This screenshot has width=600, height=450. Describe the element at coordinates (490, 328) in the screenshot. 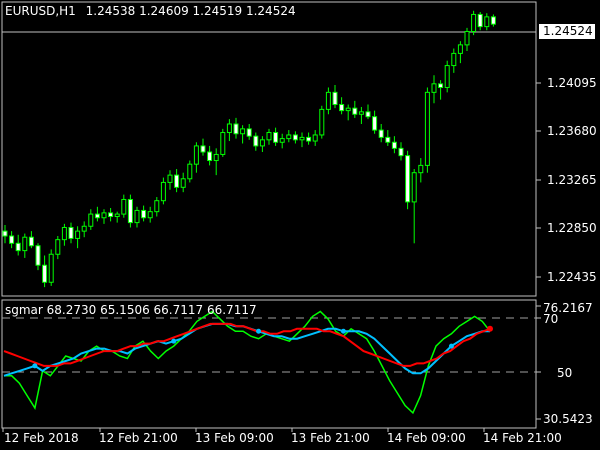

I see `signal-dot-red` at that location.